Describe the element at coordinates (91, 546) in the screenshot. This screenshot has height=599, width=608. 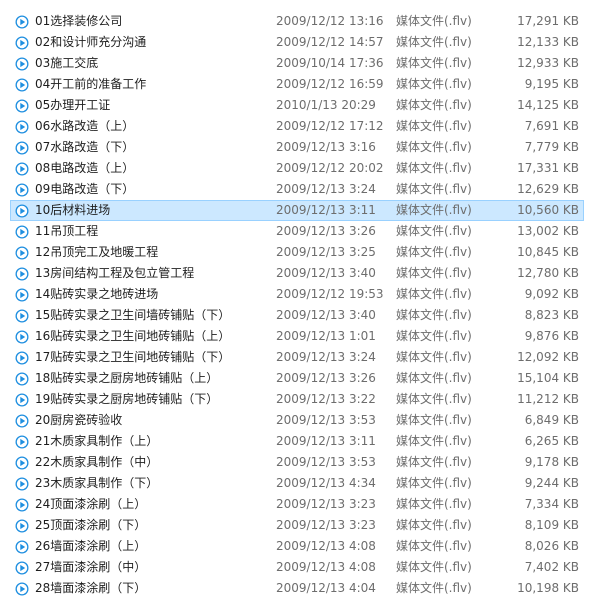
I see `file-name: 26墙面漆涂刷（上）` at that location.